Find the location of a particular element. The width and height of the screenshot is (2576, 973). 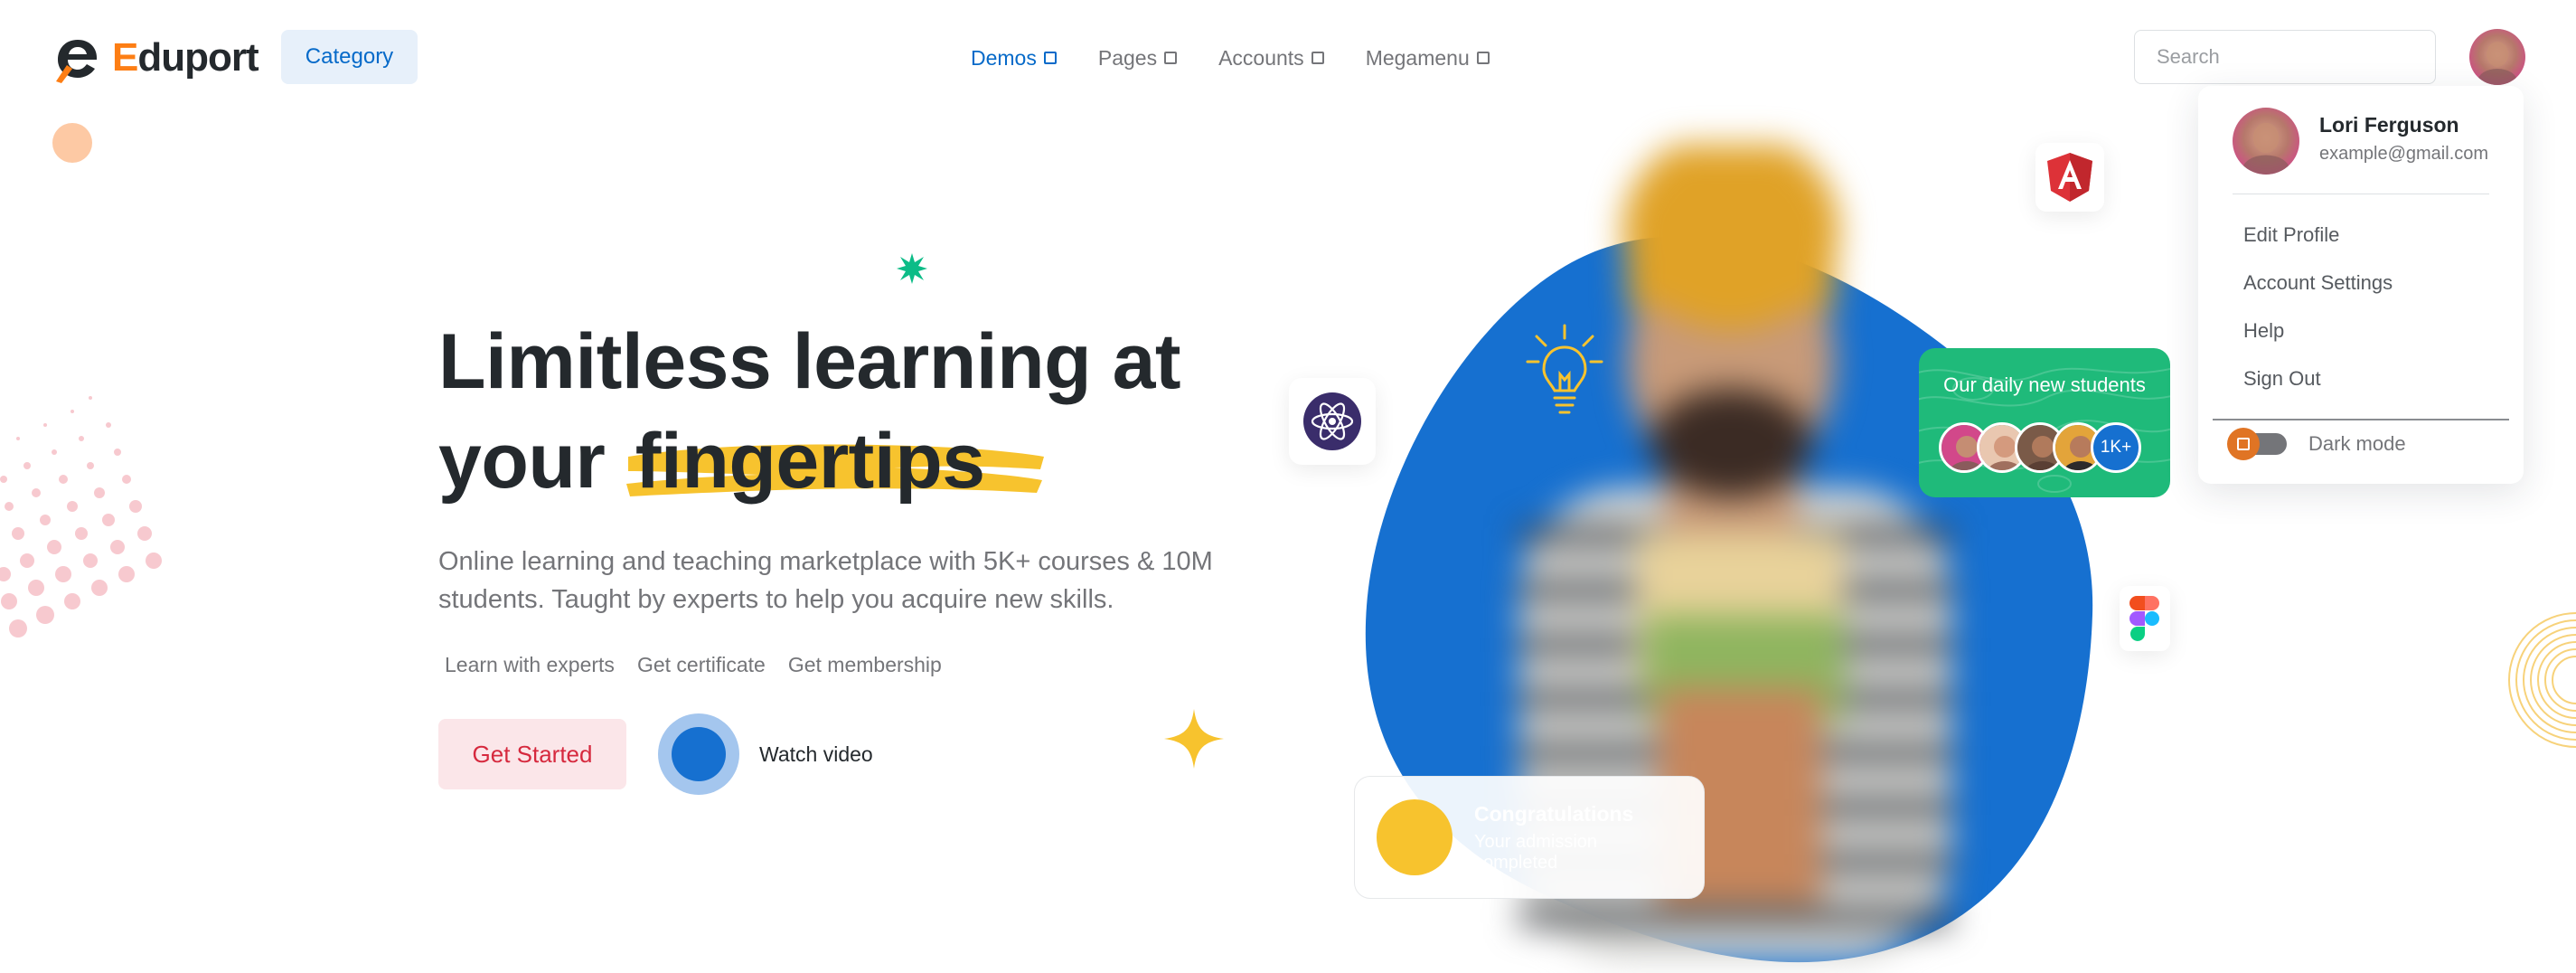

category-button: Category is located at coordinates (349, 57).